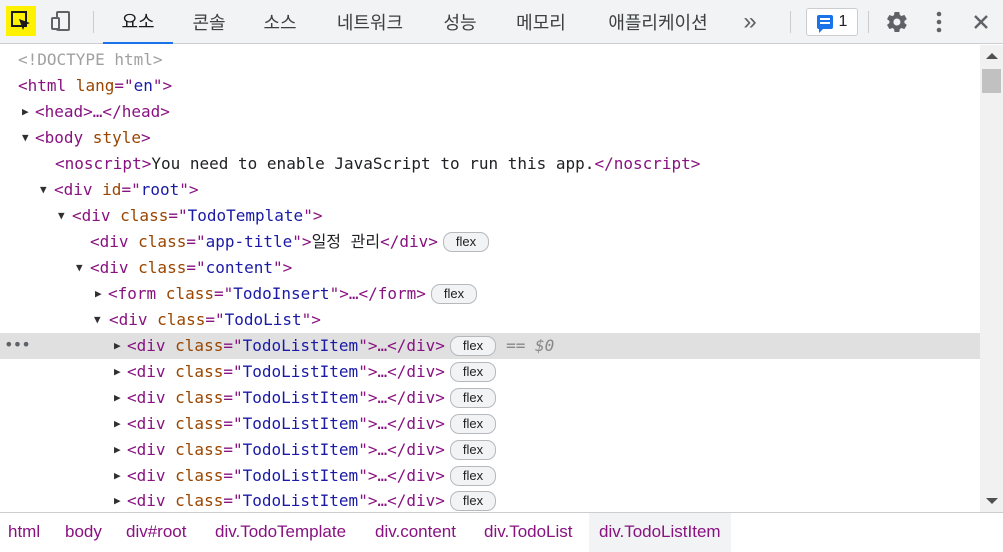  Describe the element at coordinates (280, 532) in the screenshot. I see `breadcrumb-div-todotemplate: div.TodoTemplate` at that location.